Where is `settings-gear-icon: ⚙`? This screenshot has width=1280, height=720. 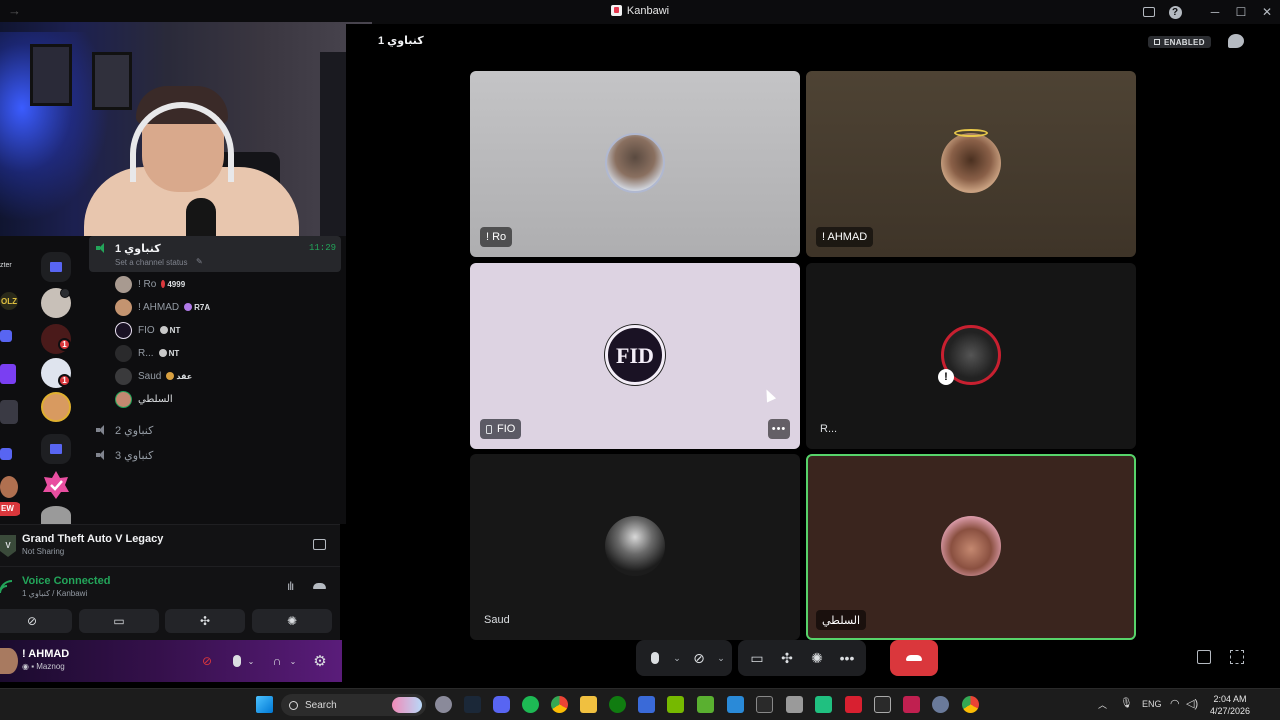 settings-gear-icon: ⚙ is located at coordinates (320, 661).